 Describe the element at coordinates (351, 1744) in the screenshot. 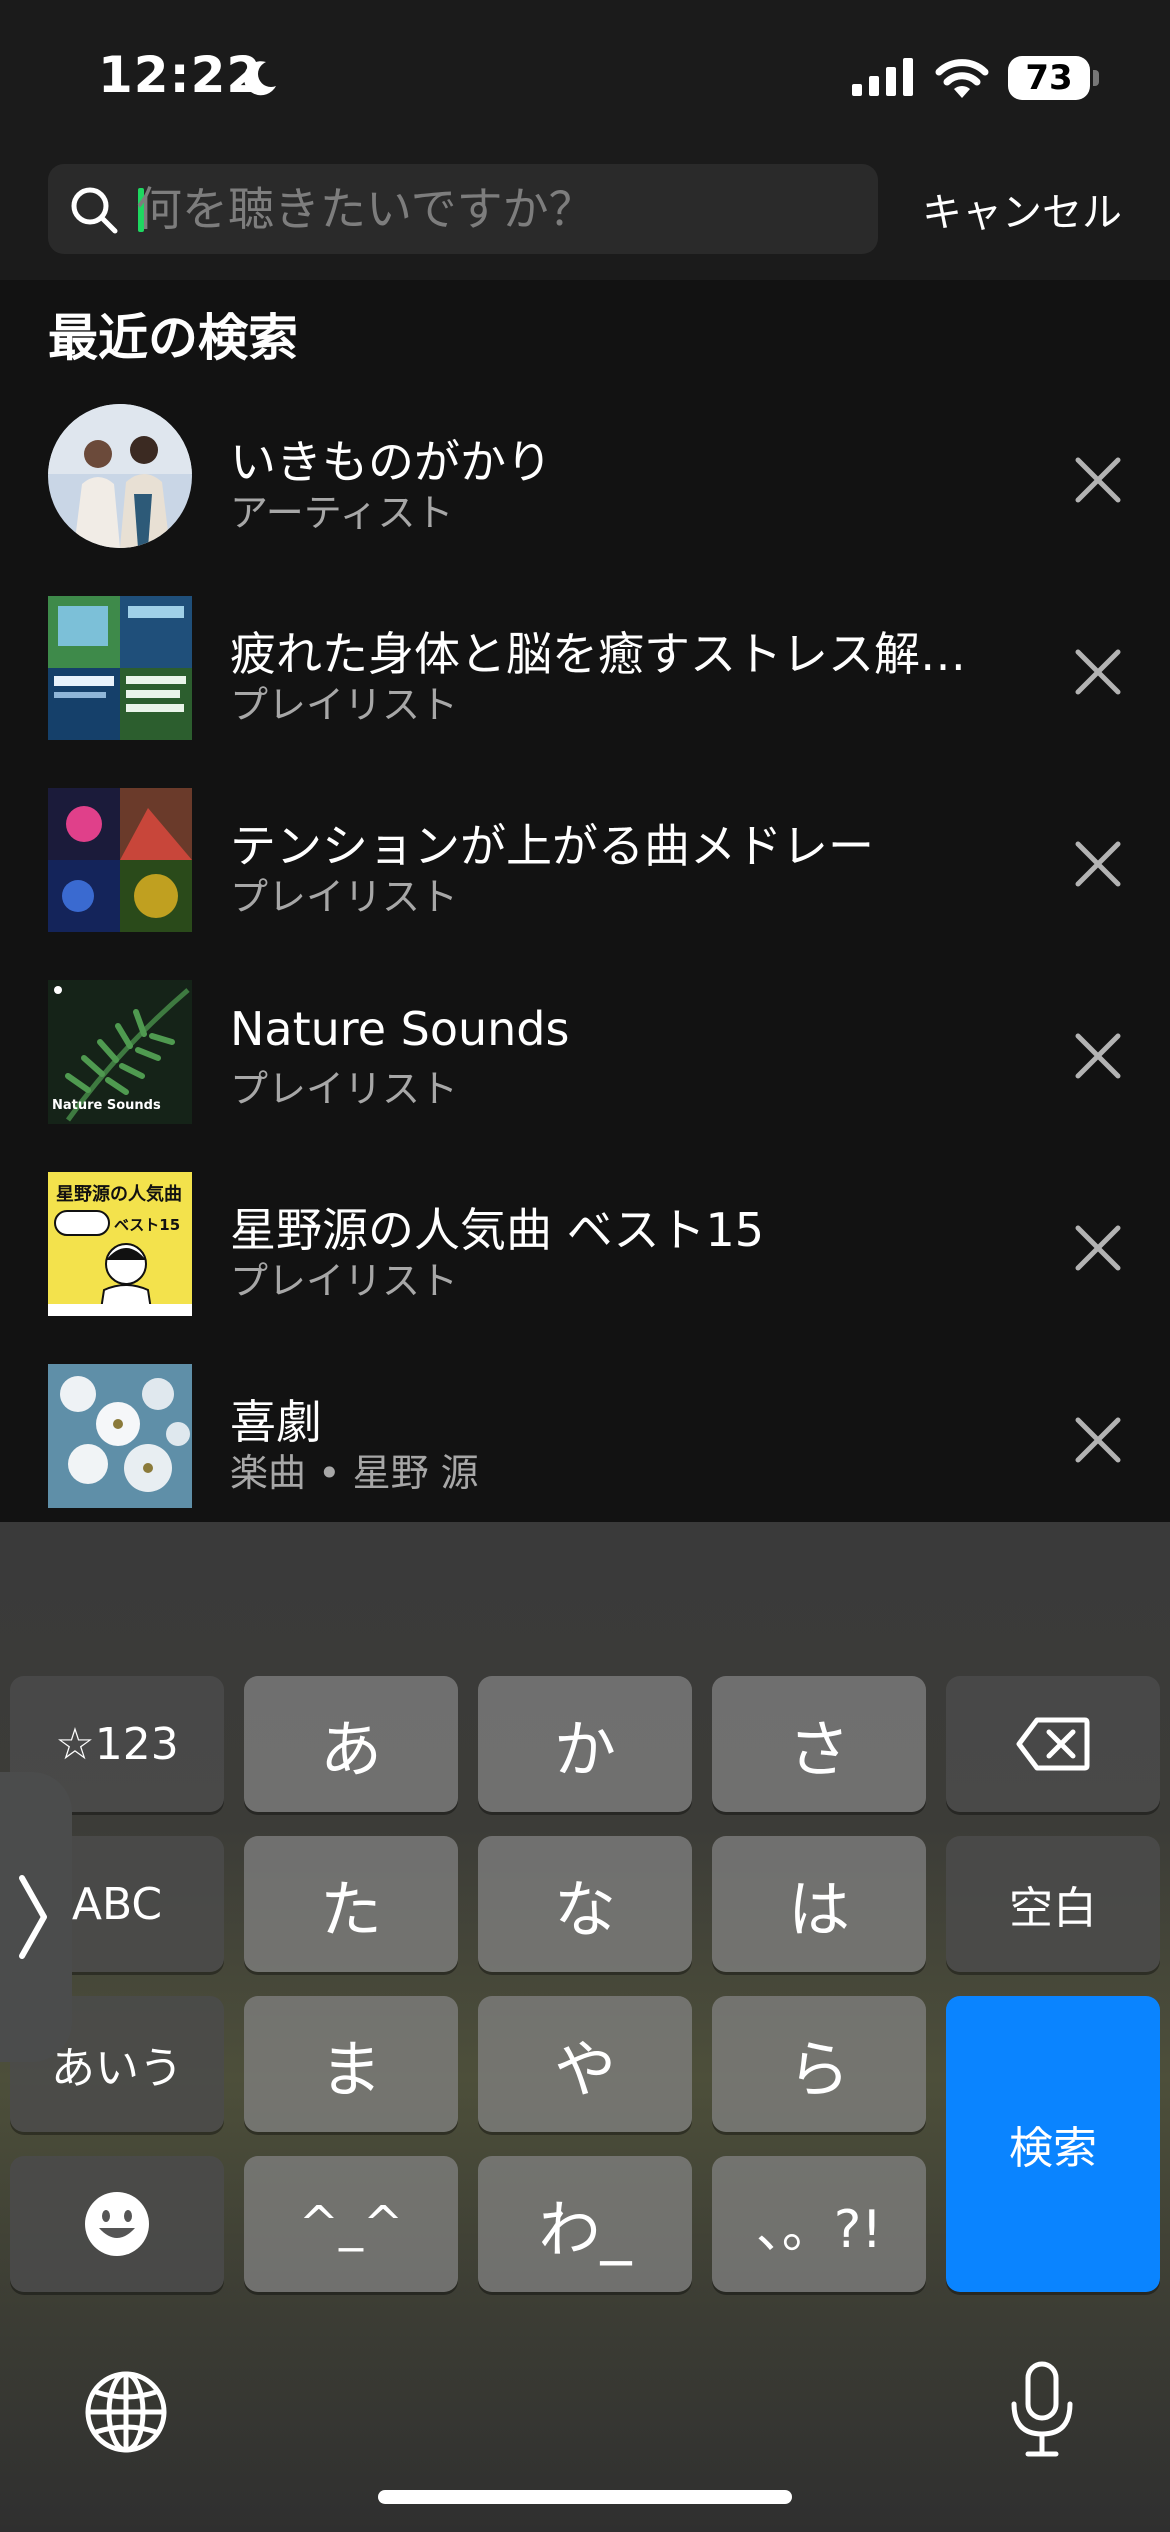

I see `key-a: あ` at that location.